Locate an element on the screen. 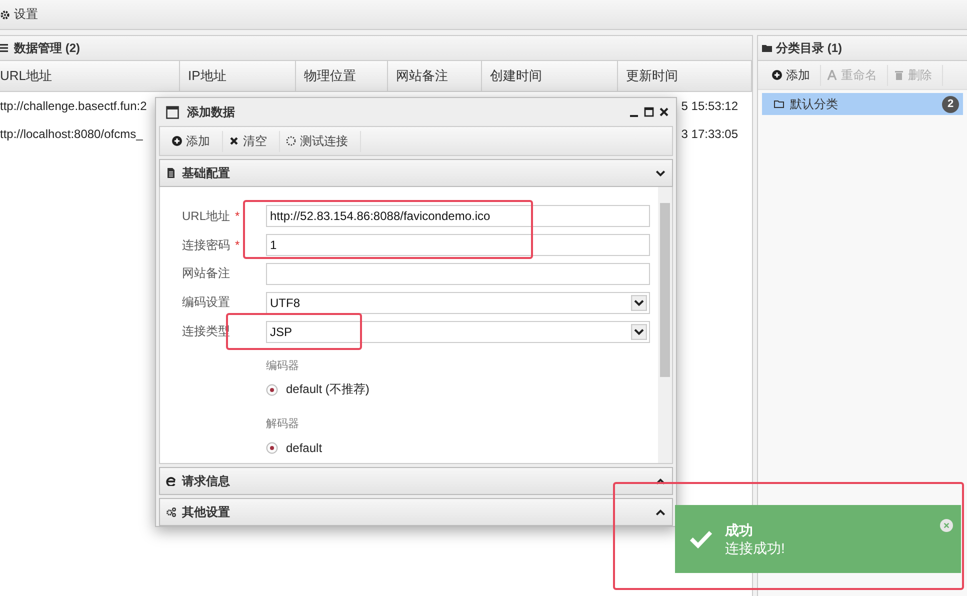 The width and height of the screenshot is (967, 596). table-cell: ttp://challenge.basectf.fun:2 is located at coordinates (73, 106).